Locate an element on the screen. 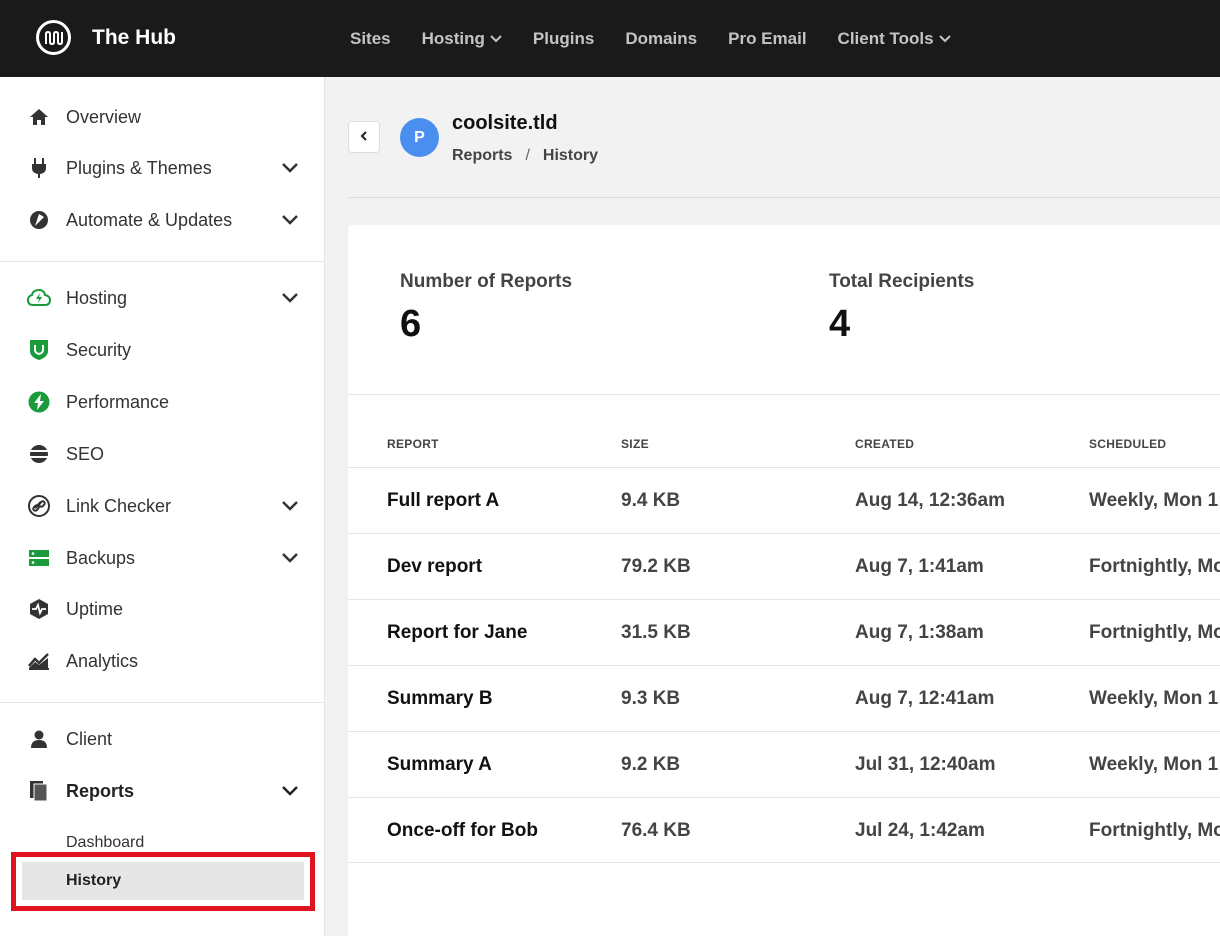 This screenshot has width=1220, height=936. cloud-icon is located at coordinates (39, 298).